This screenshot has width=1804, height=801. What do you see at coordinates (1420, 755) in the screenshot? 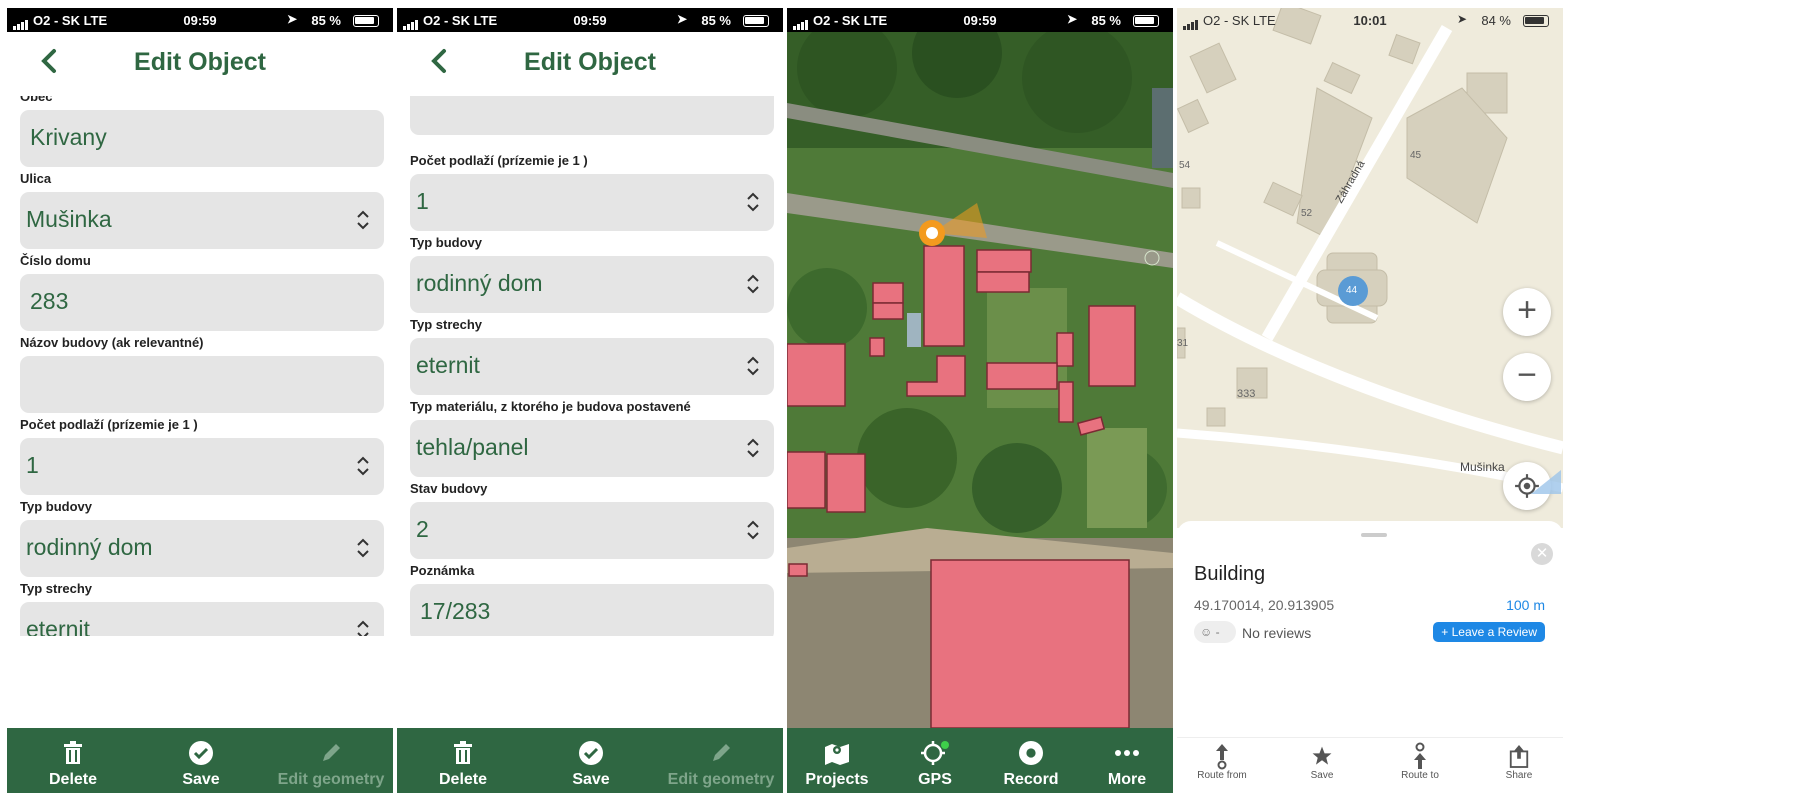
I see `route-to-icon` at bounding box center [1420, 755].